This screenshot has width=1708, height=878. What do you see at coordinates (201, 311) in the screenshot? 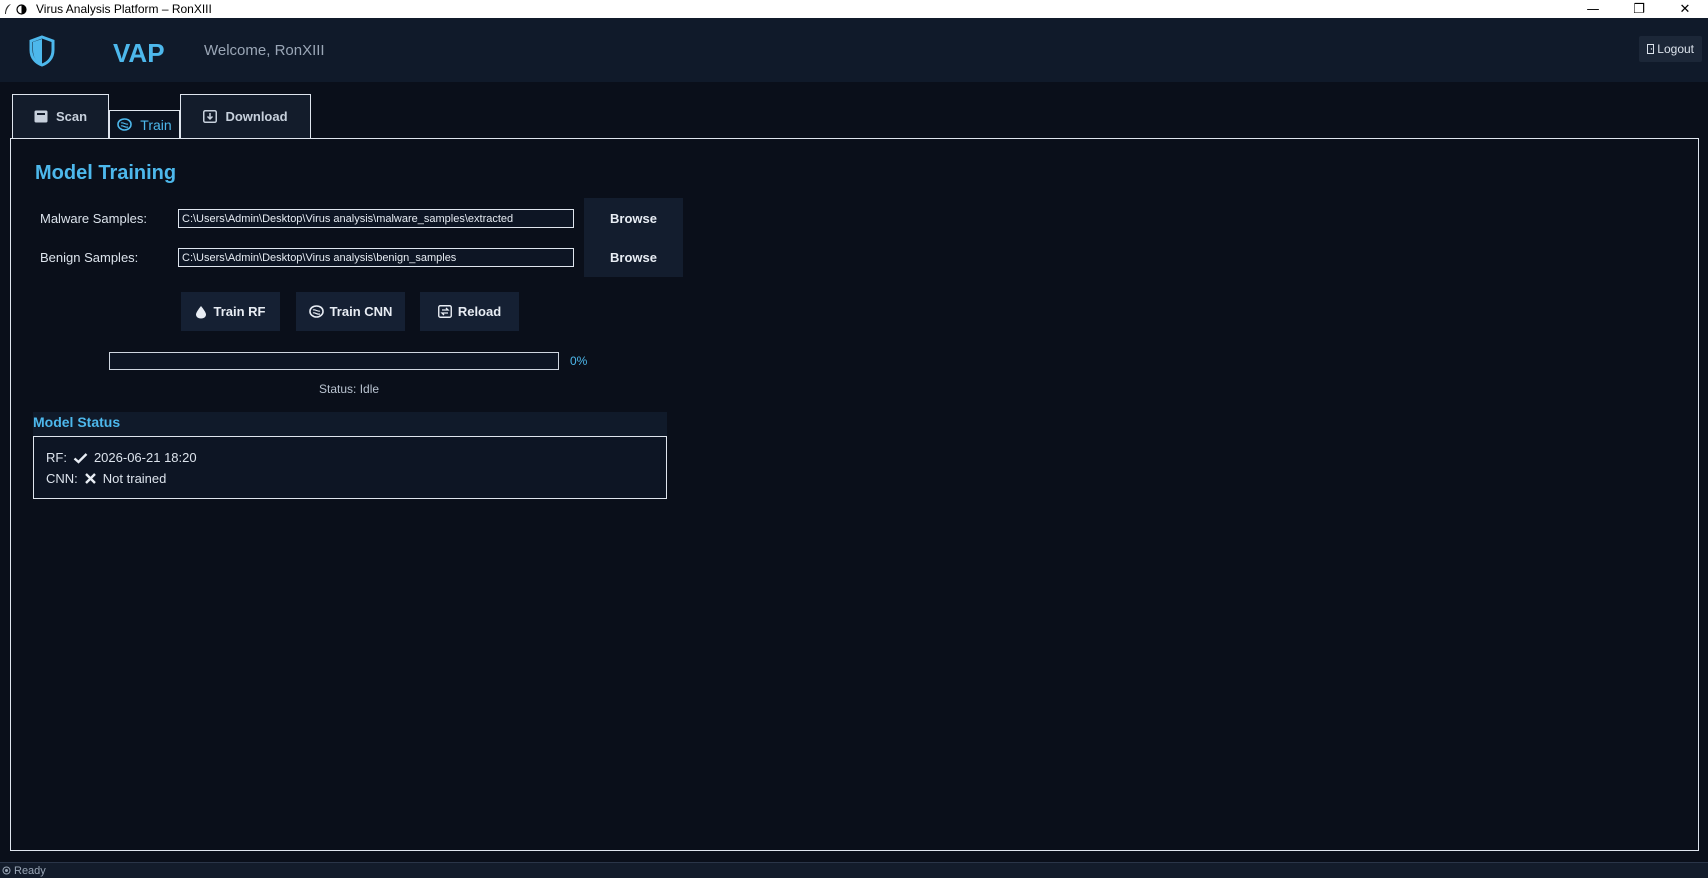
I see `droplet-icon` at bounding box center [201, 311].